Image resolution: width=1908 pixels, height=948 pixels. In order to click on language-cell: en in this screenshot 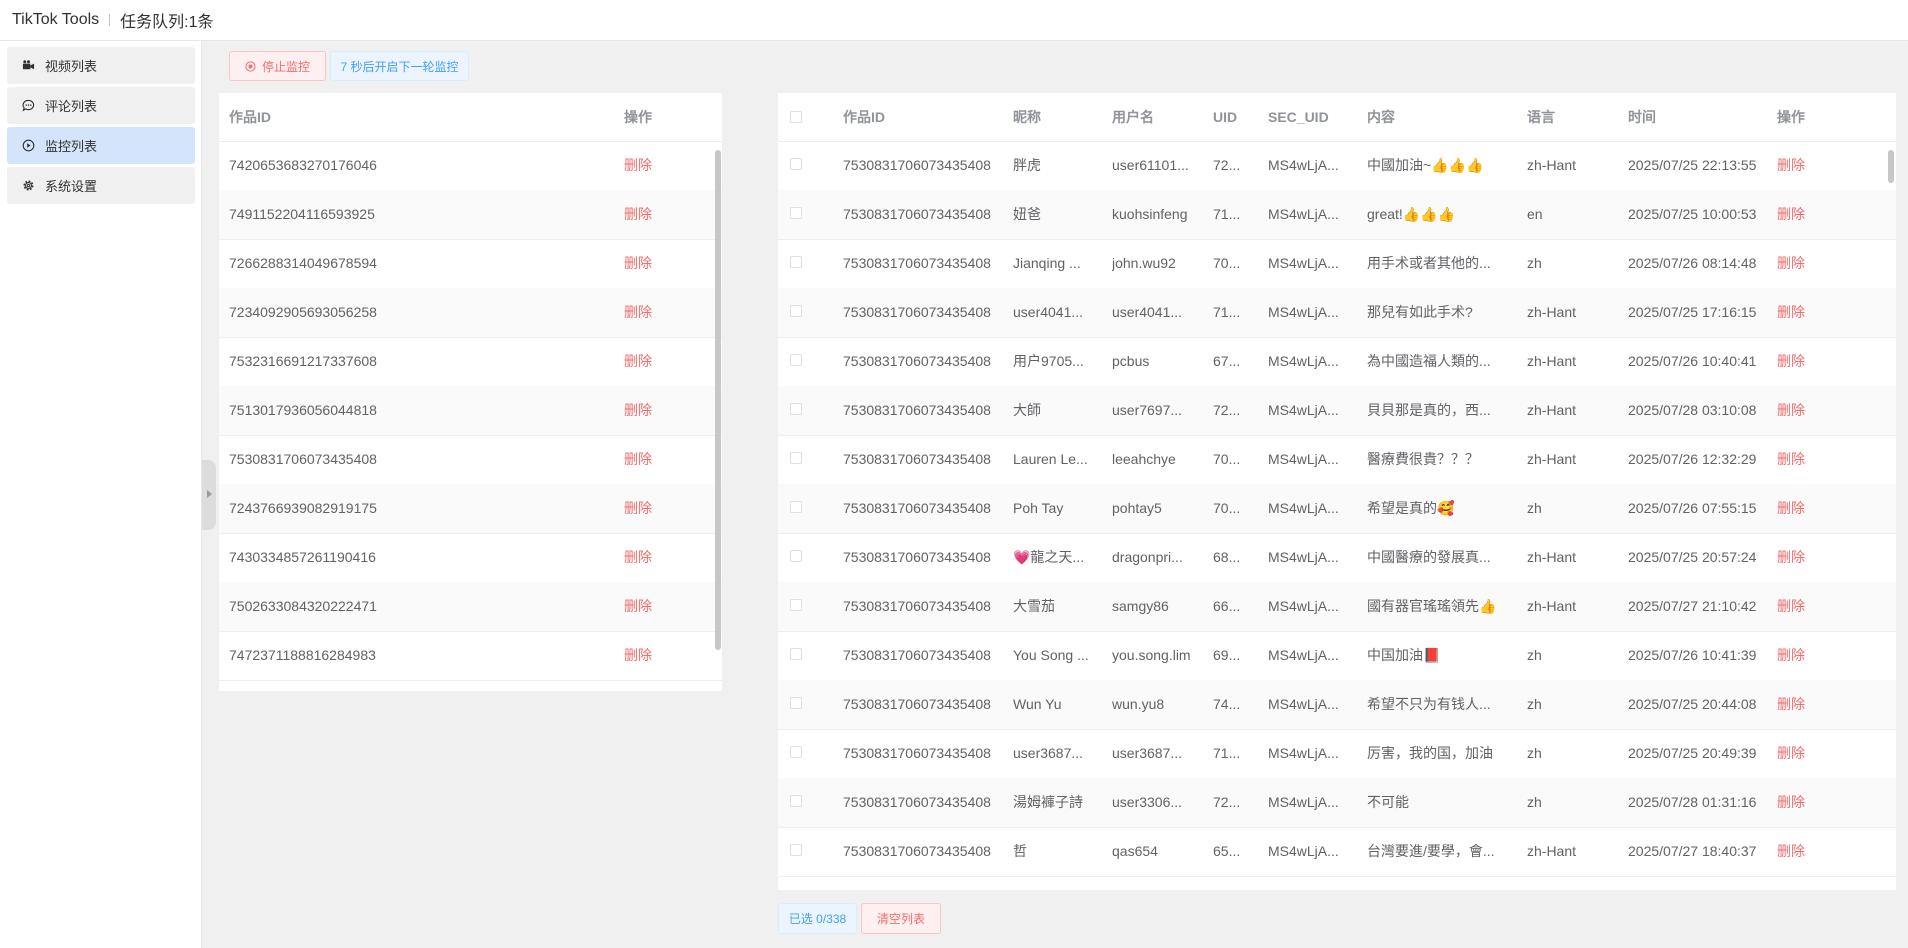, I will do `click(1535, 214)`.